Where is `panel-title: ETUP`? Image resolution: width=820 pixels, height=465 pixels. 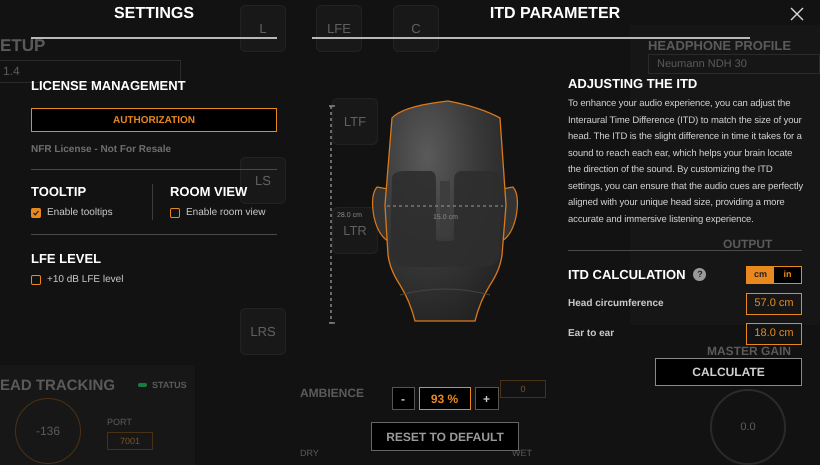 panel-title: ETUP is located at coordinates (23, 46).